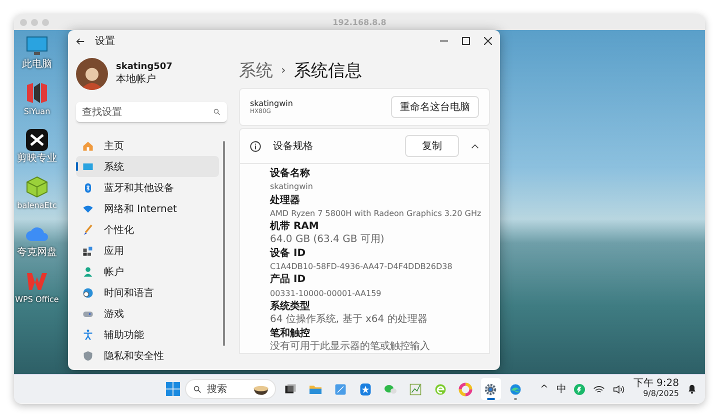 Image resolution: width=719 pixels, height=416 pixels. I want to click on search-input: 搜索, so click(226, 389).